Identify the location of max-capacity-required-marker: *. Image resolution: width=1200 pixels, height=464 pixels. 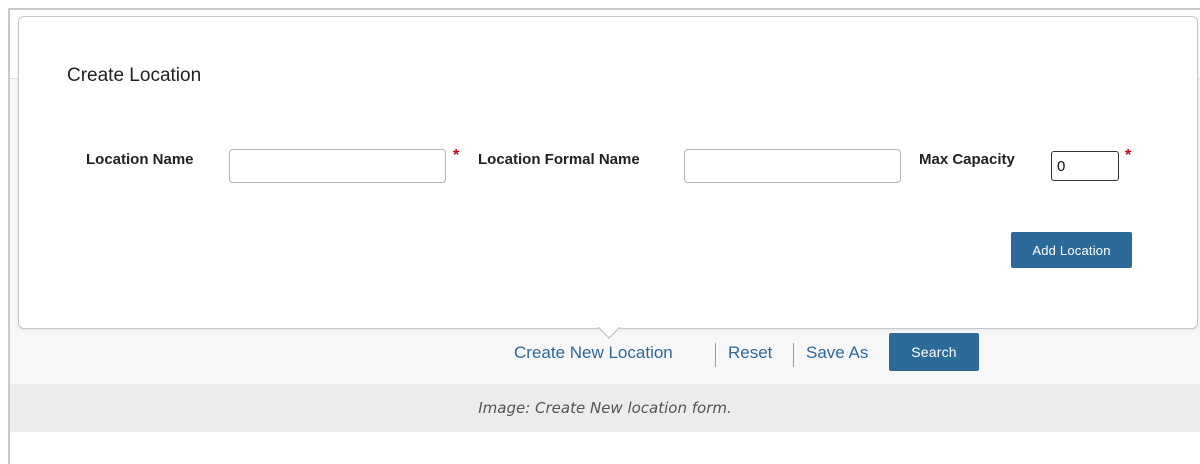
(1128, 155).